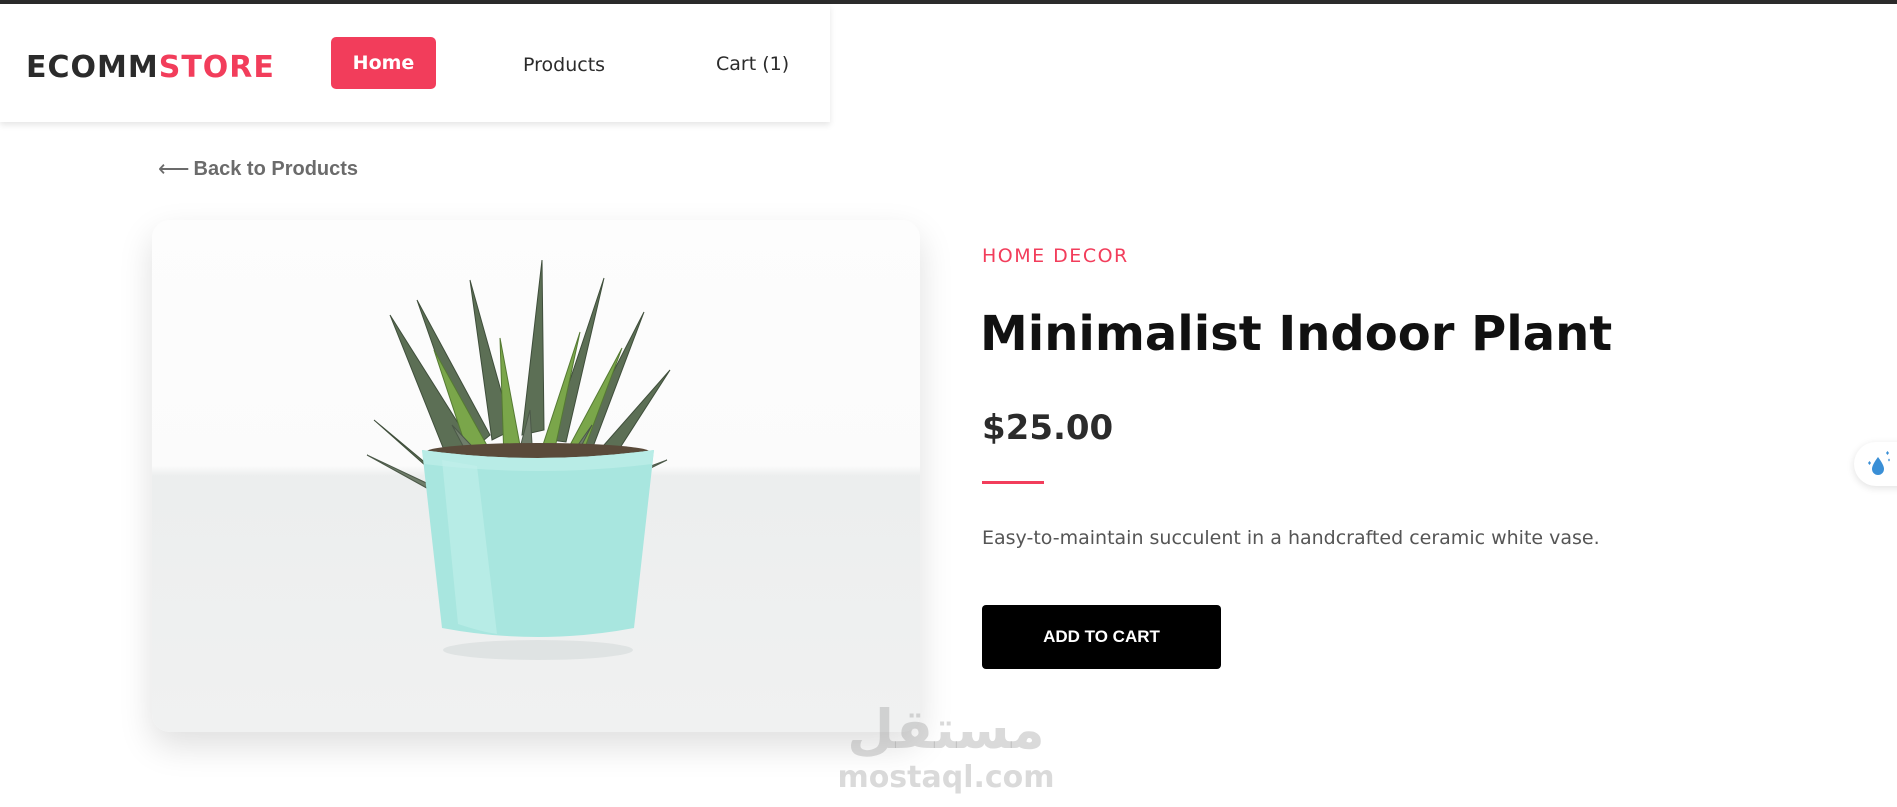  I want to click on watermark-arabic-text: مستقل, so click(946, 729).